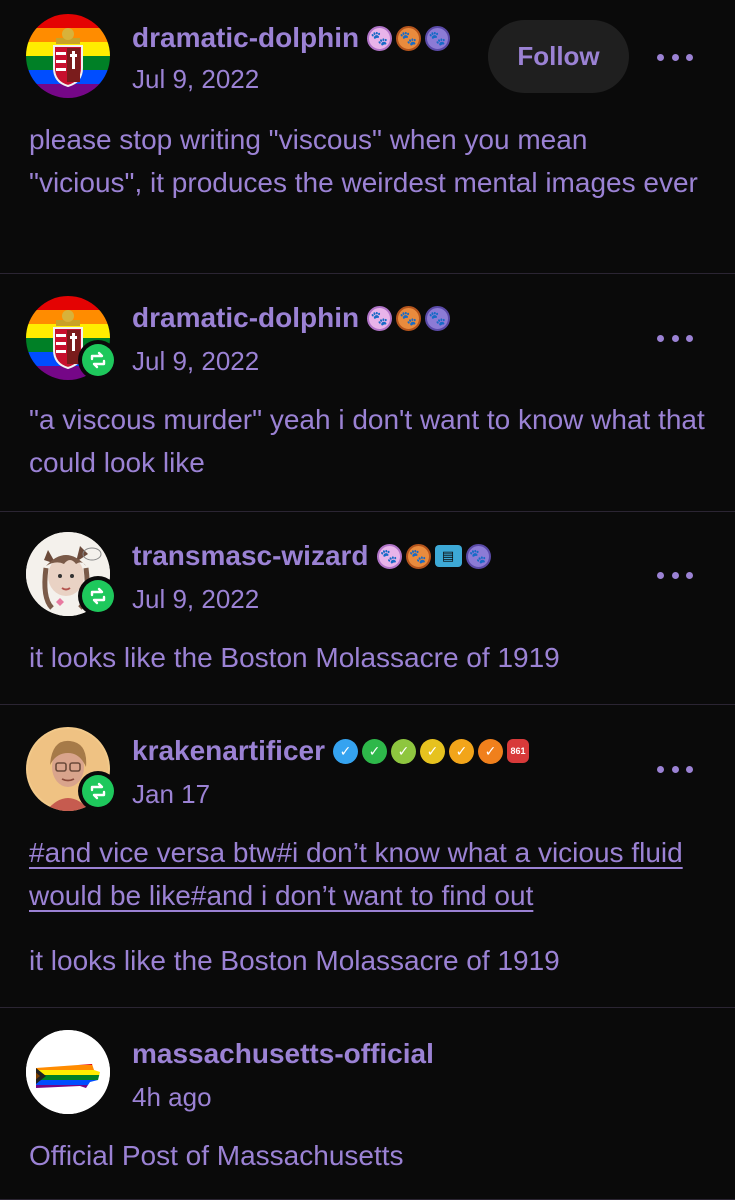  What do you see at coordinates (375, 751) in the screenshot?
I see `check-badge-green-icon: ✓` at bounding box center [375, 751].